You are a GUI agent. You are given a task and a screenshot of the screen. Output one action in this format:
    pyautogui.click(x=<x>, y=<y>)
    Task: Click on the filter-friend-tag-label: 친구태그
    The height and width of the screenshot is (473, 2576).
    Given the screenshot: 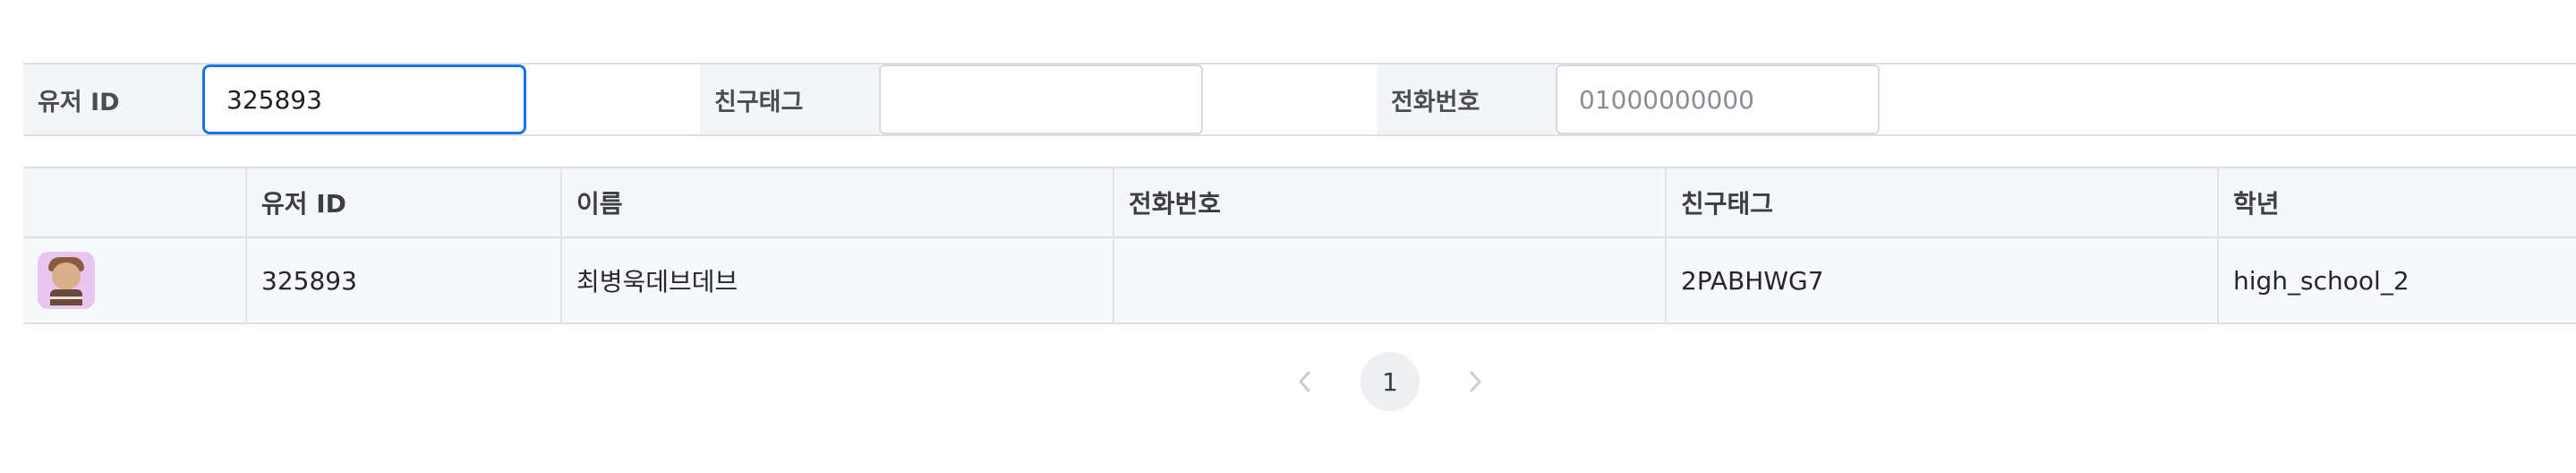 What is the action you would take?
    pyautogui.click(x=789, y=99)
    